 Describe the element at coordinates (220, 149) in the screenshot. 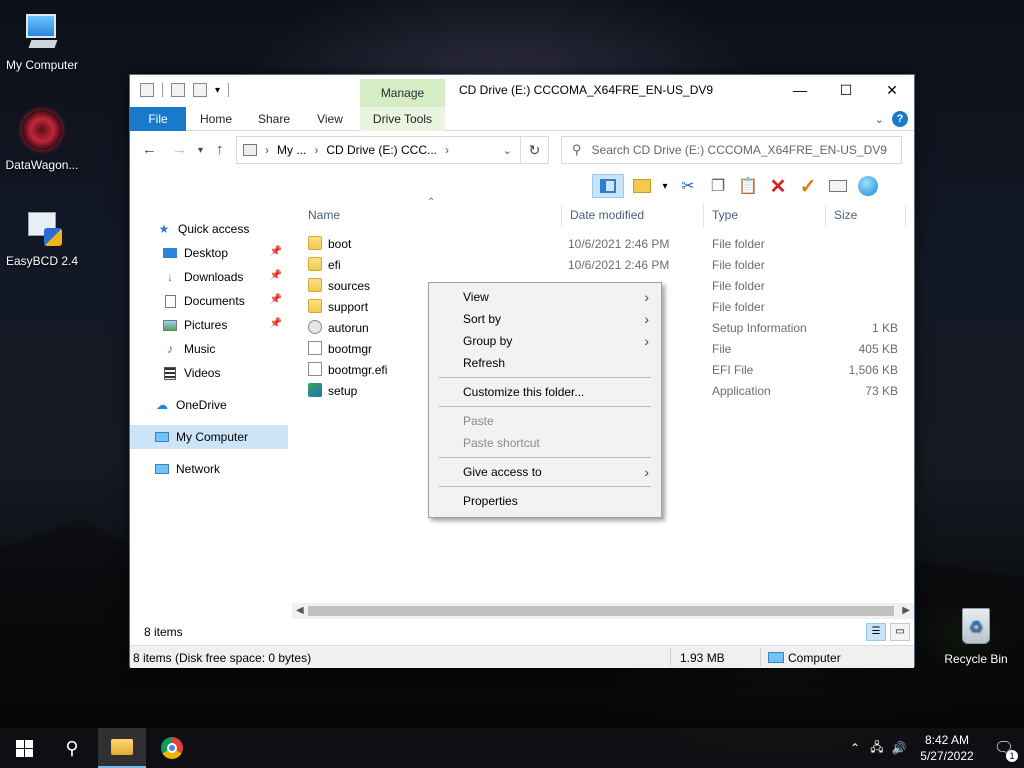

I see `up-arrow-icon: ↑` at that location.